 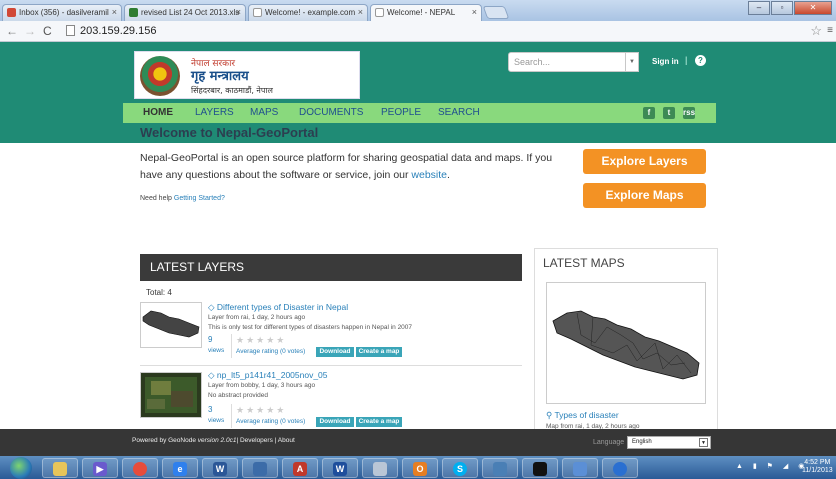 I want to click on clock-time: 4:52 PM, so click(x=817, y=462).